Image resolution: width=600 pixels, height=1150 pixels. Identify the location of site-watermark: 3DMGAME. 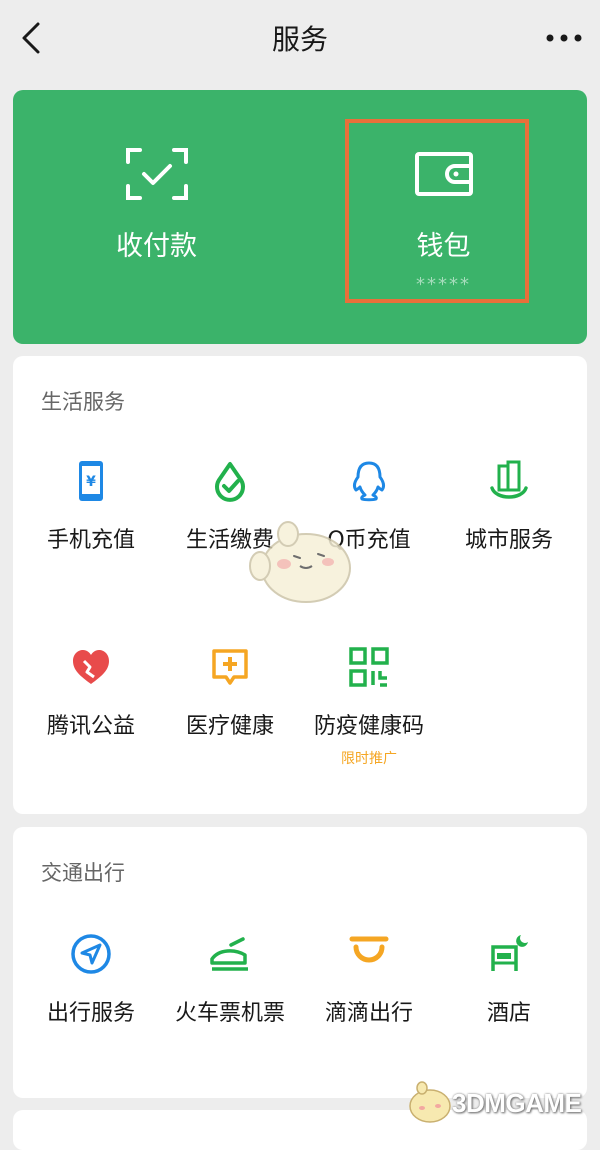
(500, 1104).